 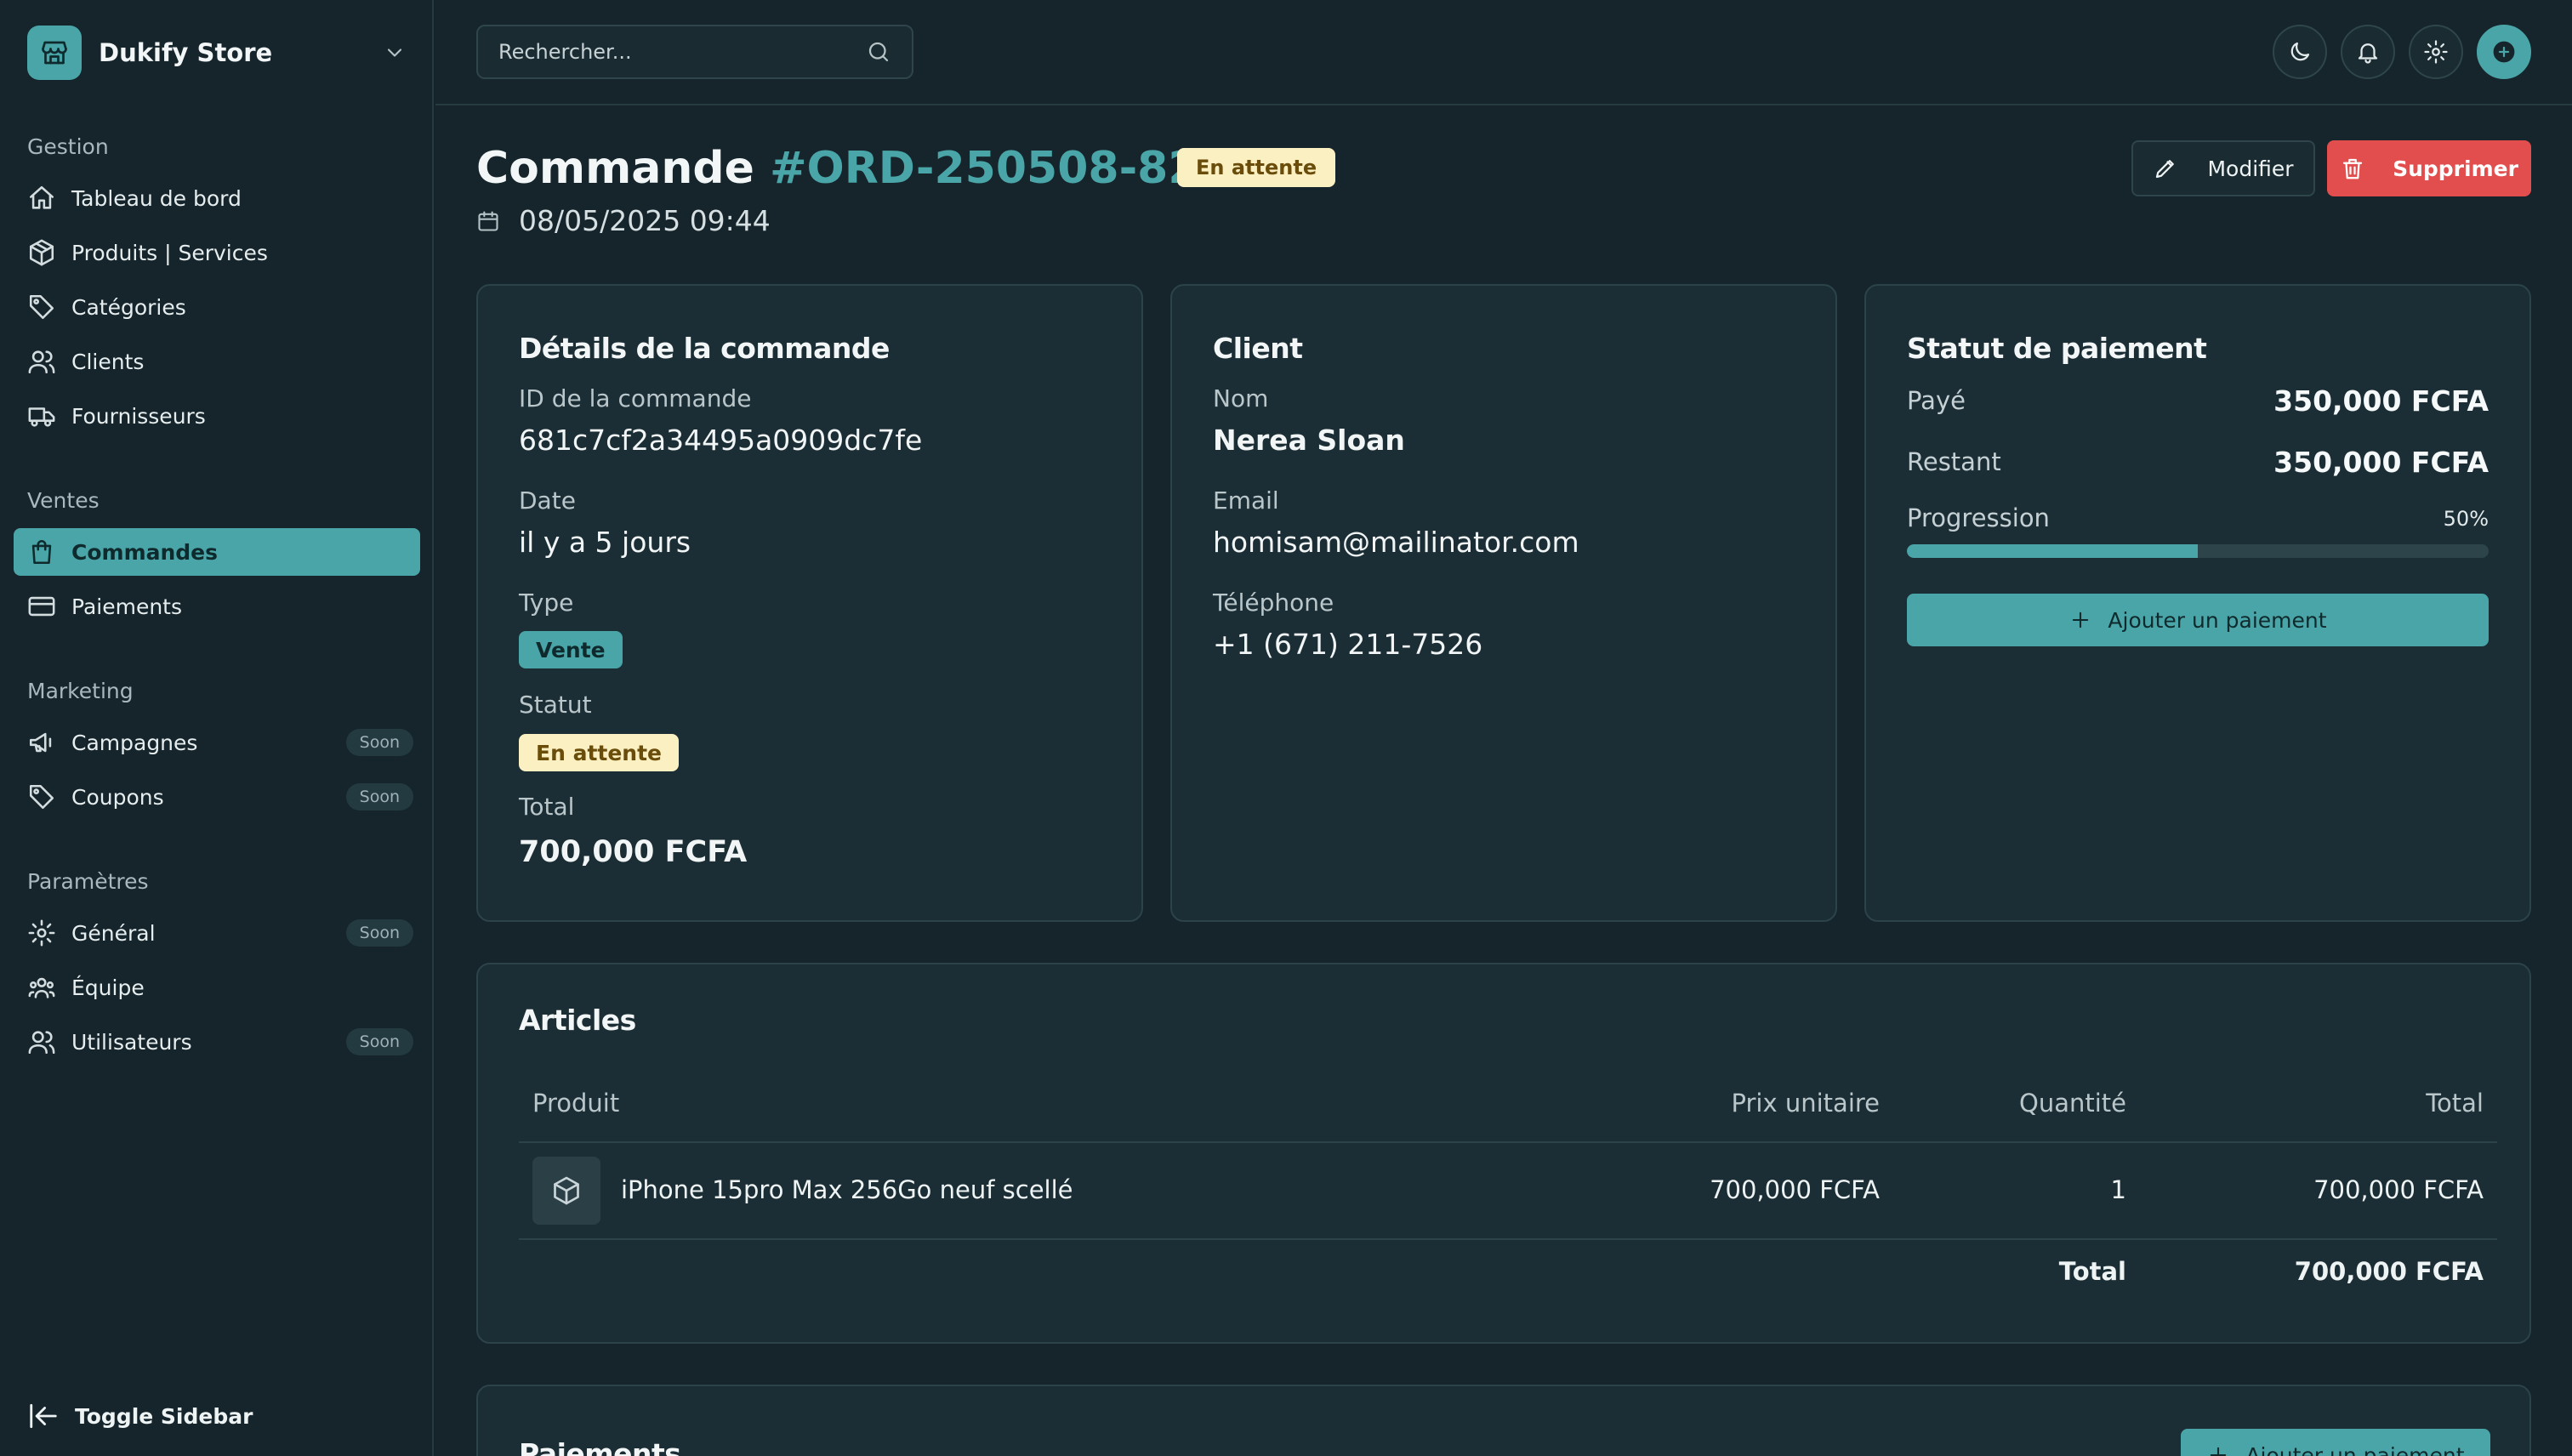 I want to click on settings-button, so click(x=2436, y=52).